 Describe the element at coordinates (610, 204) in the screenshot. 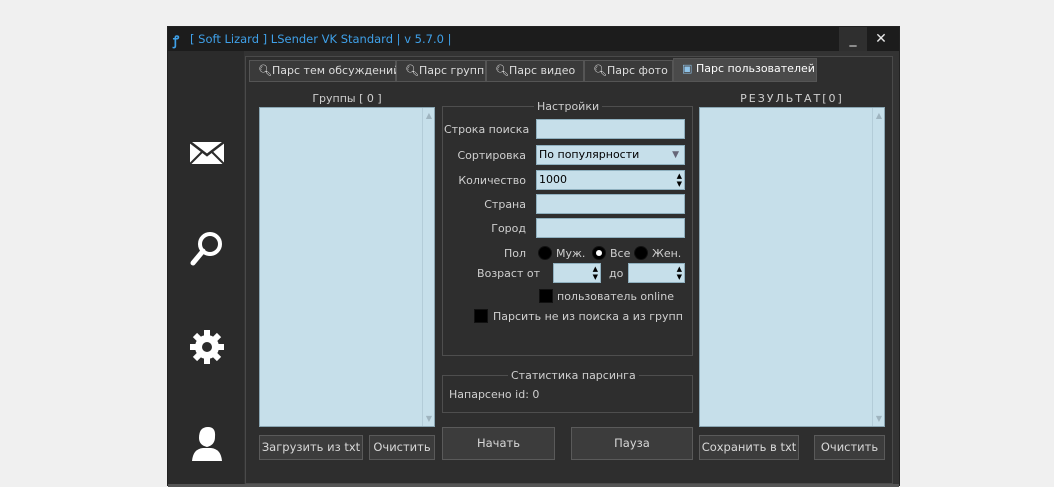

I see `country-input` at that location.